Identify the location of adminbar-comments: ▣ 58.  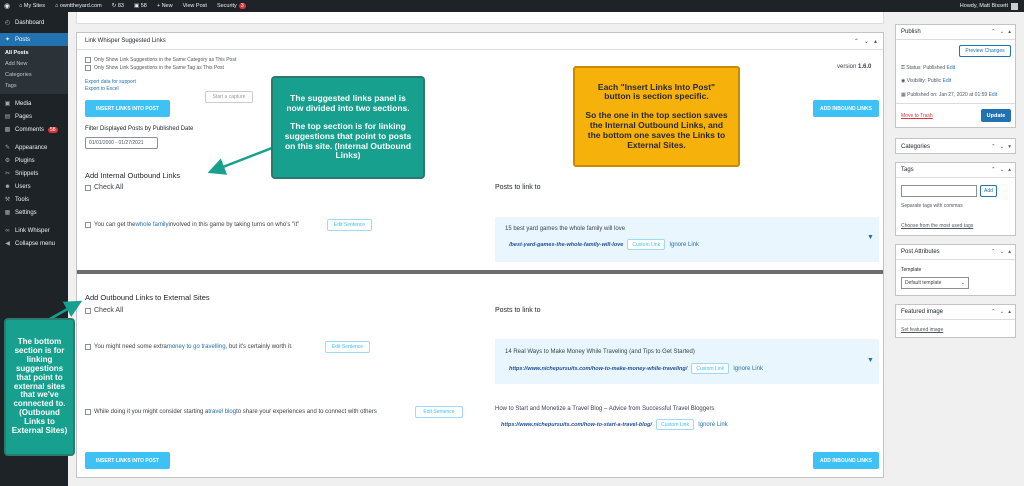
(140, 6).